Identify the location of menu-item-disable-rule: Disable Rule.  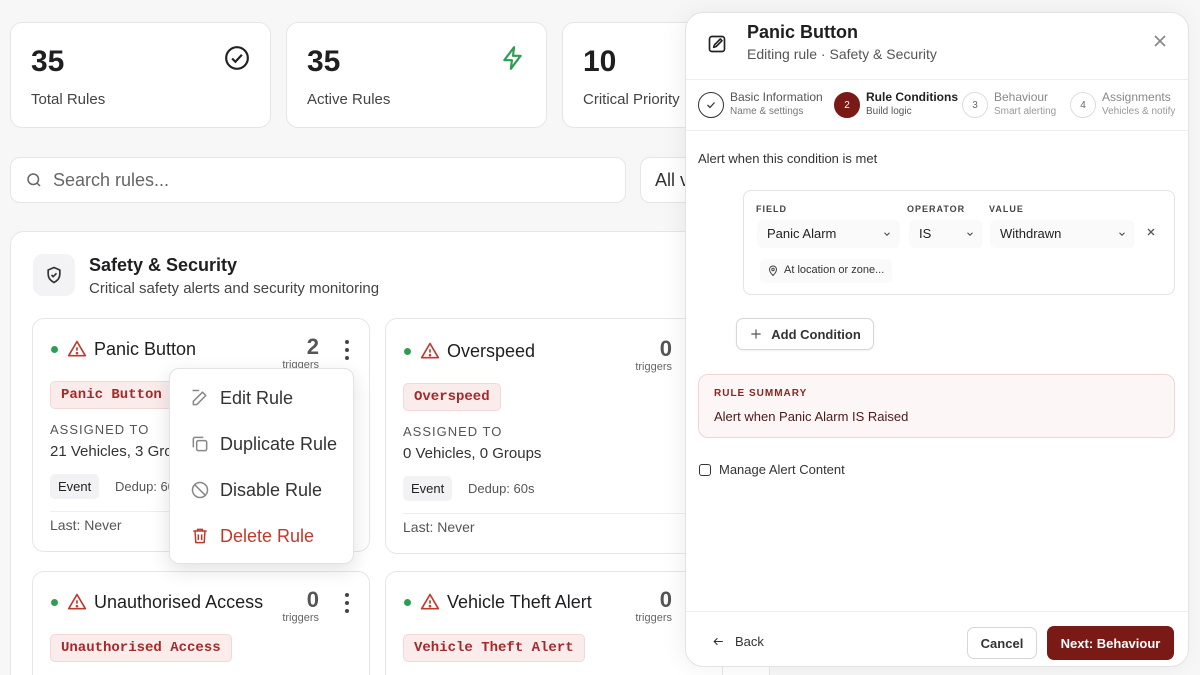
(261, 490).